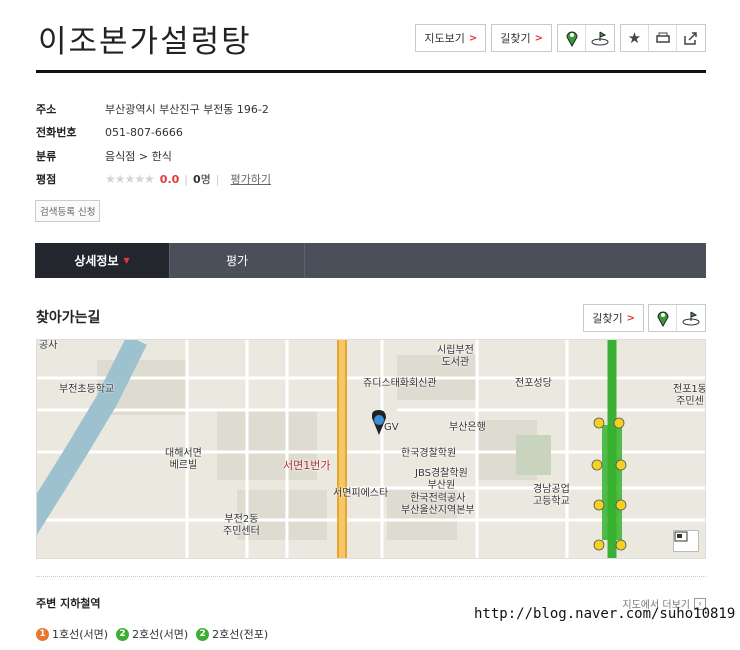 This screenshot has height=650, width=740. Describe the element at coordinates (241, 525) in the screenshot. I see `map-label: 부전2동 주민센터` at that location.